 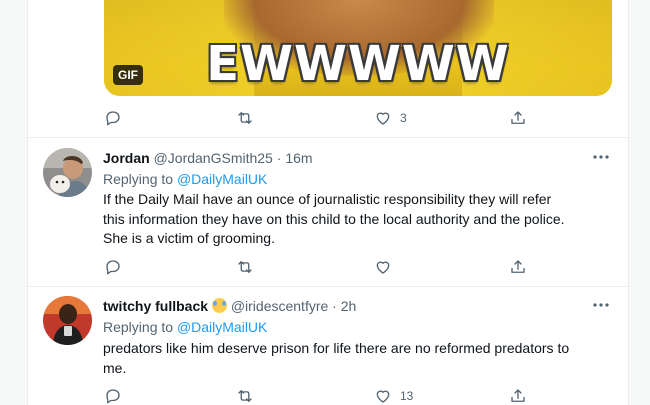 What do you see at coordinates (319, 395) in the screenshot?
I see `tweet-actions: 13` at bounding box center [319, 395].